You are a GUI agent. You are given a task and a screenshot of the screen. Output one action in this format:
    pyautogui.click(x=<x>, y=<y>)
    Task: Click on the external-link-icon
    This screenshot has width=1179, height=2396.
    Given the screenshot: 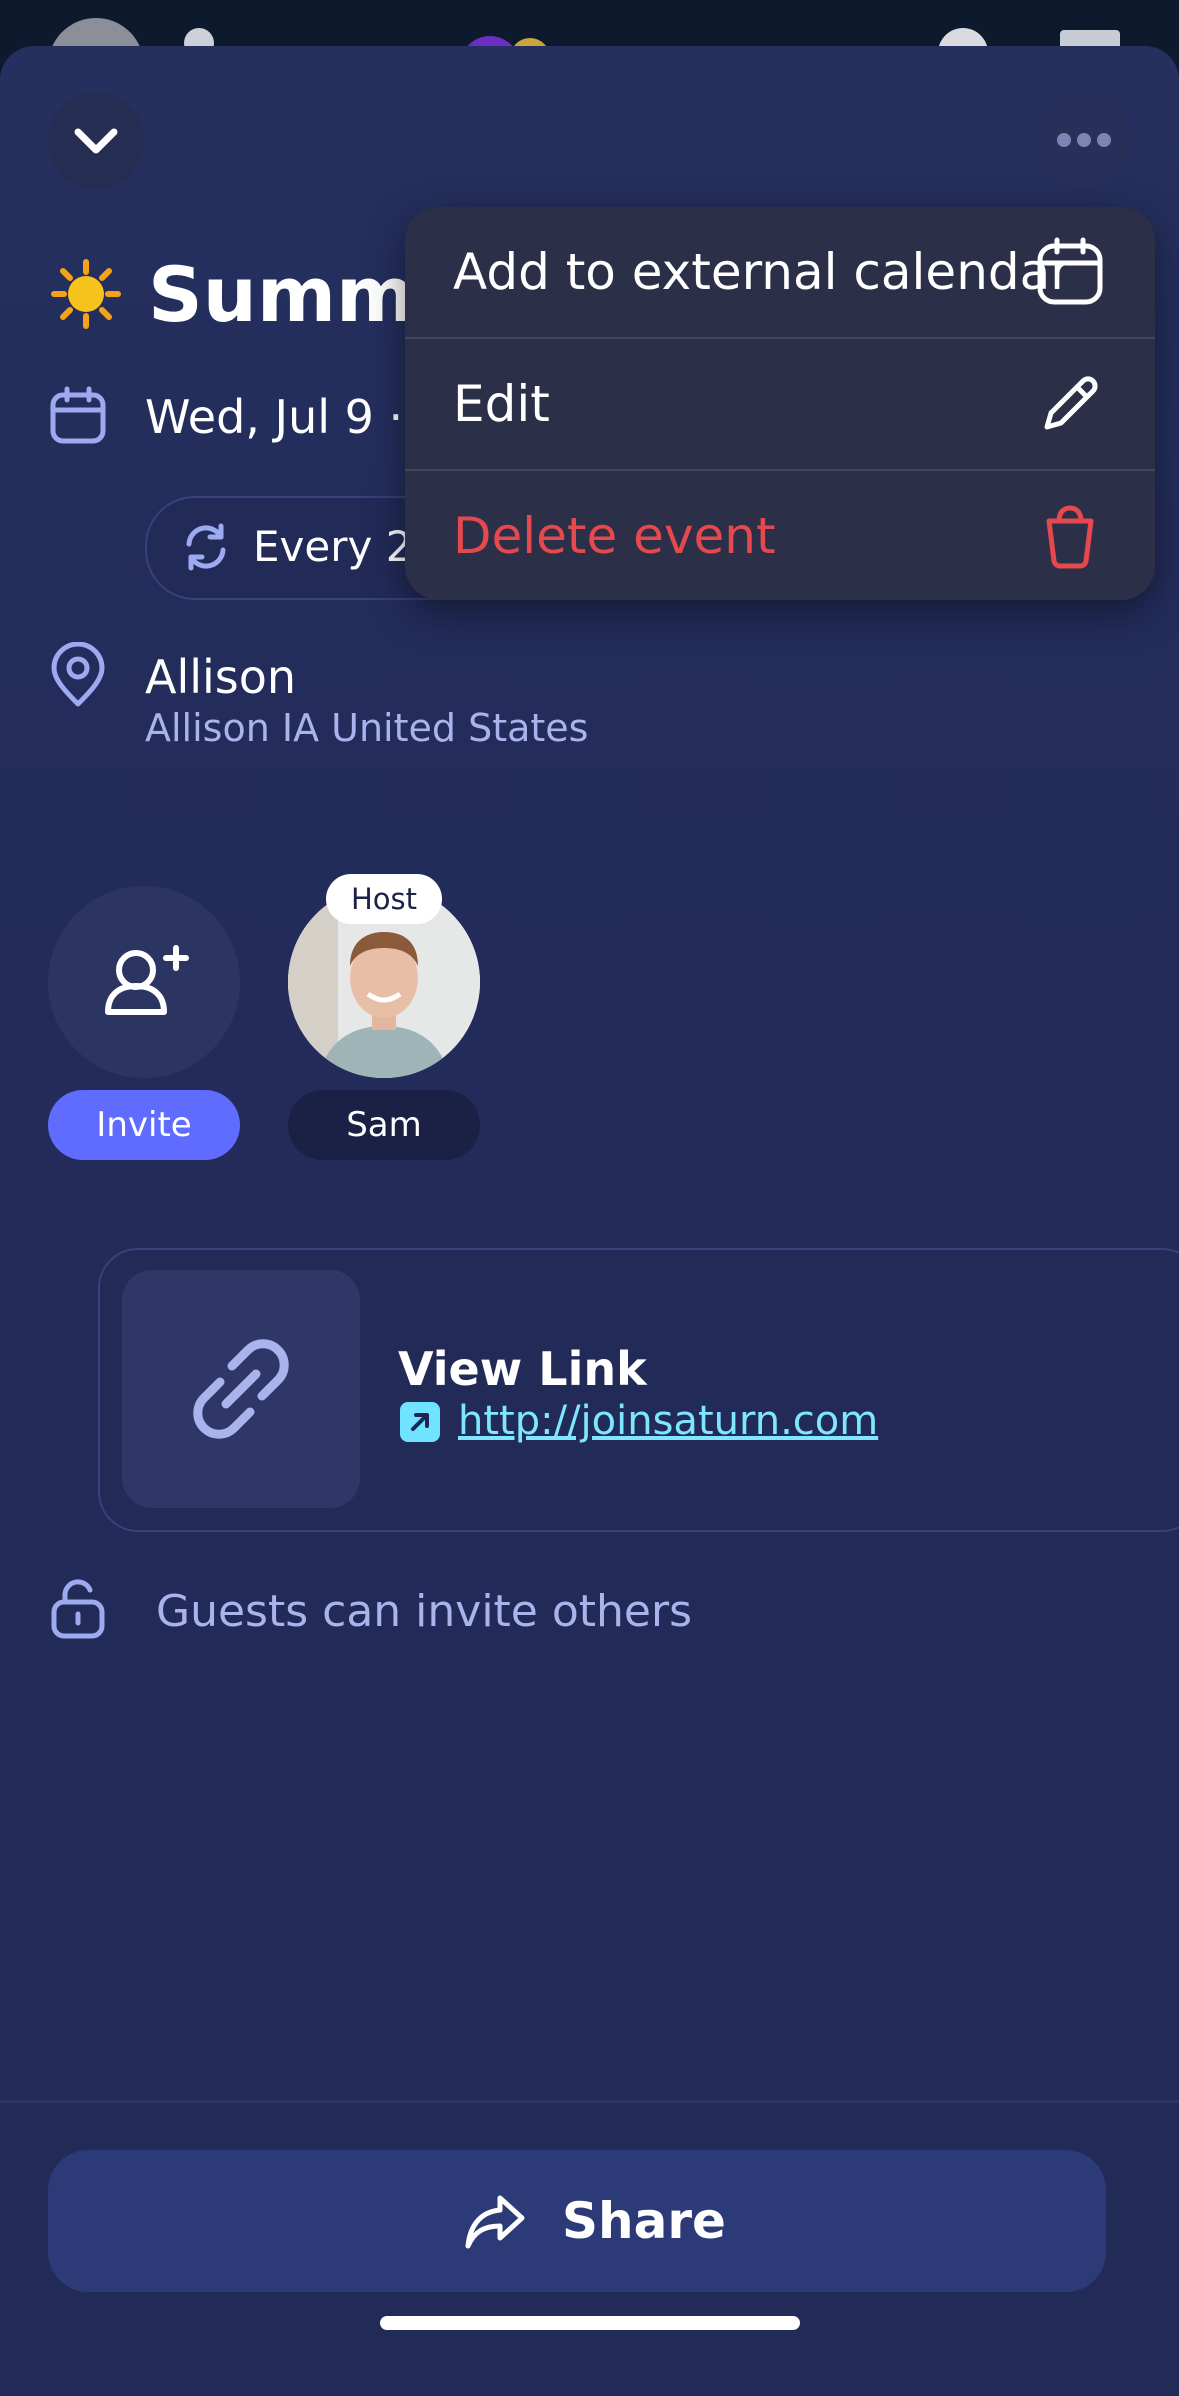 What is the action you would take?
    pyautogui.click(x=420, y=1422)
    